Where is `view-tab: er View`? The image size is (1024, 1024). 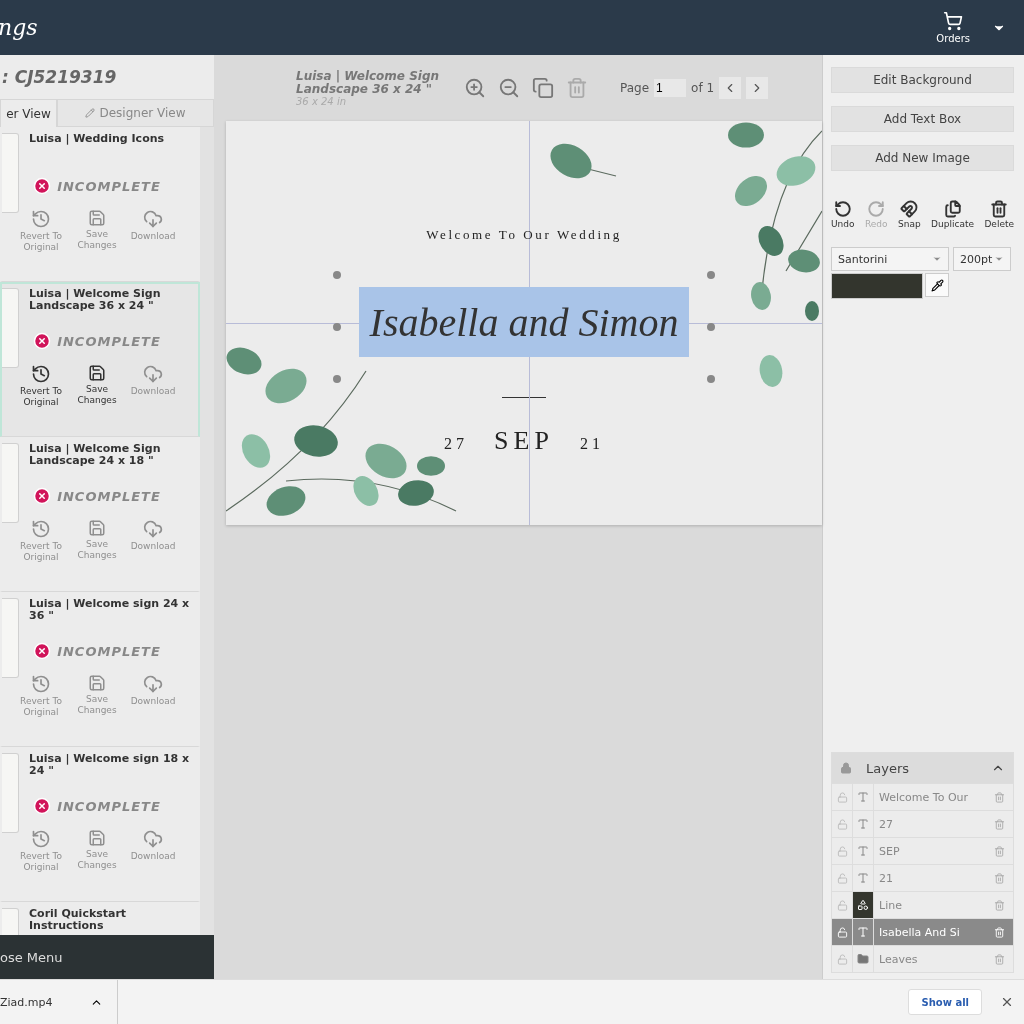 view-tab: er View is located at coordinates (28, 113).